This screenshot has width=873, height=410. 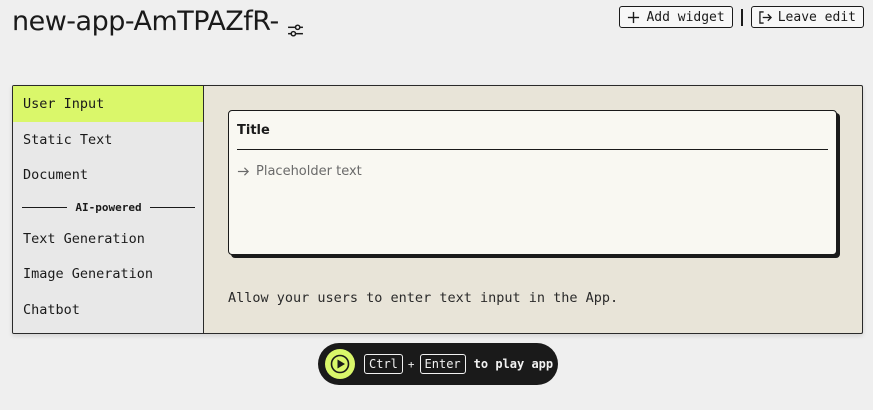 I want to click on sidebar-item-image-generation: Image Generation, so click(x=108, y=275).